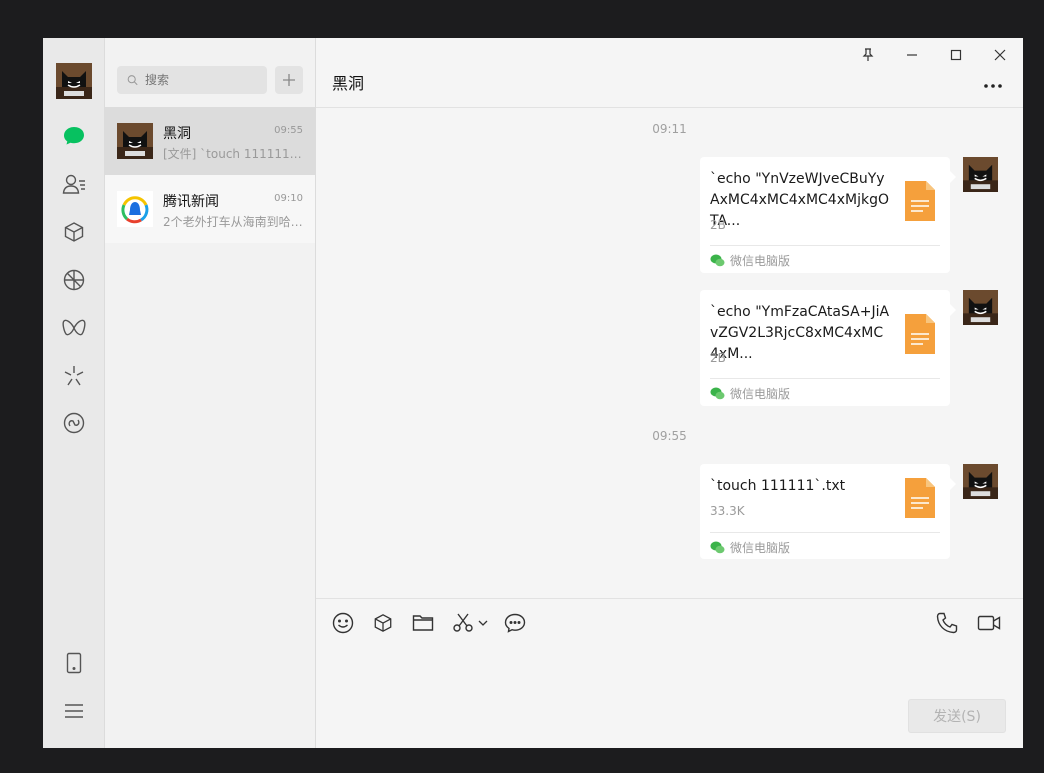 The height and width of the screenshot is (773, 1044). I want to click on search-discover-icon, so click(74, 376).